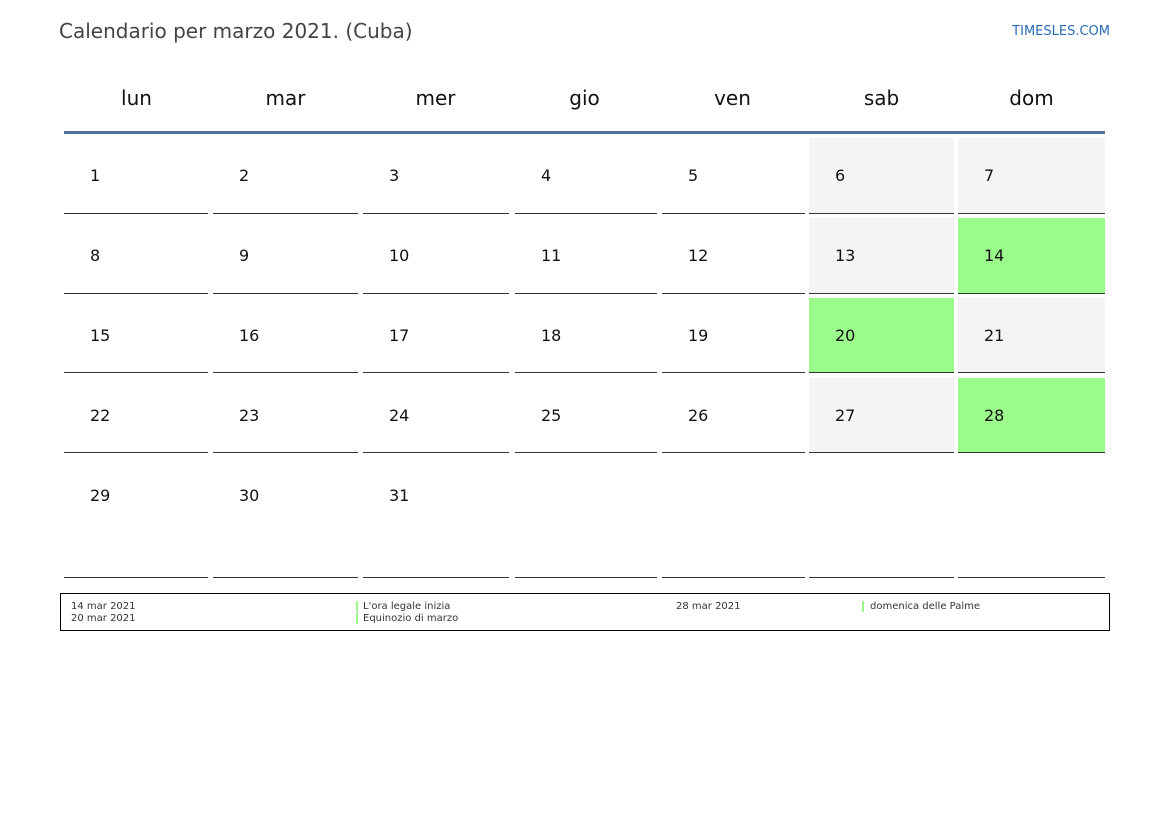 This screenshot has height=827, width=1169. What do you see at coordinates (586, 335) in the screenshot?
I see `day-cell: 18` at bounding box center [586, 335].